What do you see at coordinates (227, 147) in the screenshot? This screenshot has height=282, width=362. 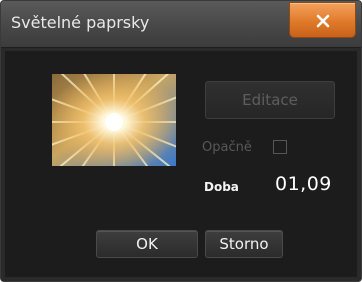 I see `reverse-label: Opačně` at bounding box center [227, 147].